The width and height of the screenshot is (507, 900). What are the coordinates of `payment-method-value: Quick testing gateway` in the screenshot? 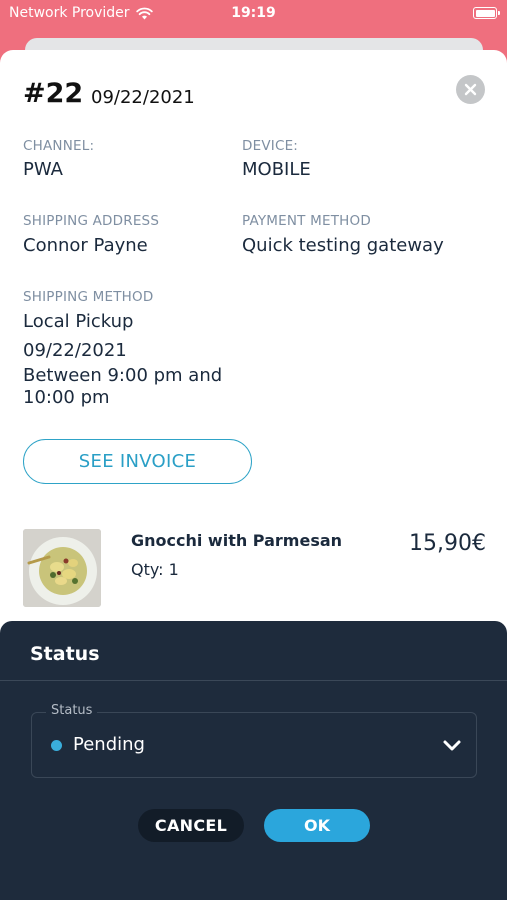 It's located at (343, 245).